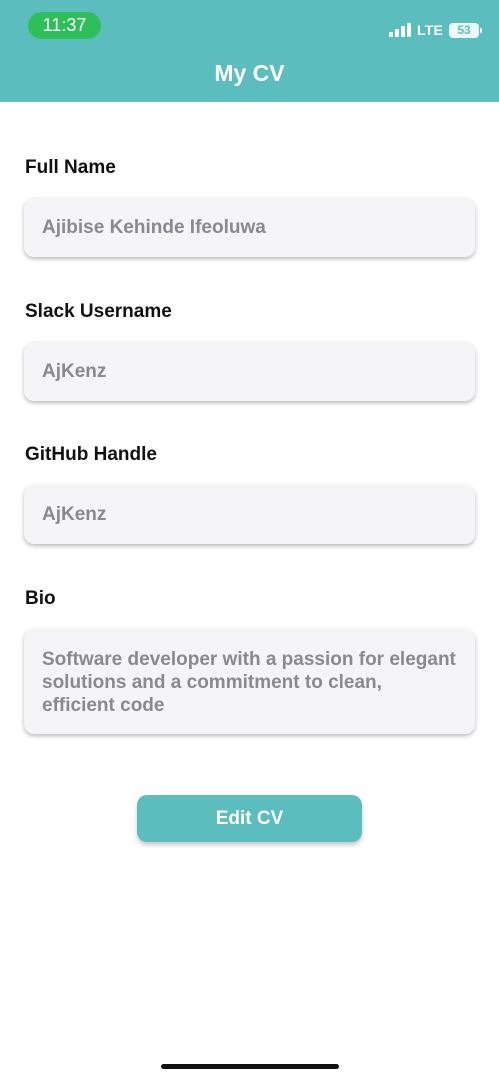 The height and width of the screenshot is (1080, 499). I want to click on app-bar: 11:37 LTE 53 My CV, so click(249, 51).